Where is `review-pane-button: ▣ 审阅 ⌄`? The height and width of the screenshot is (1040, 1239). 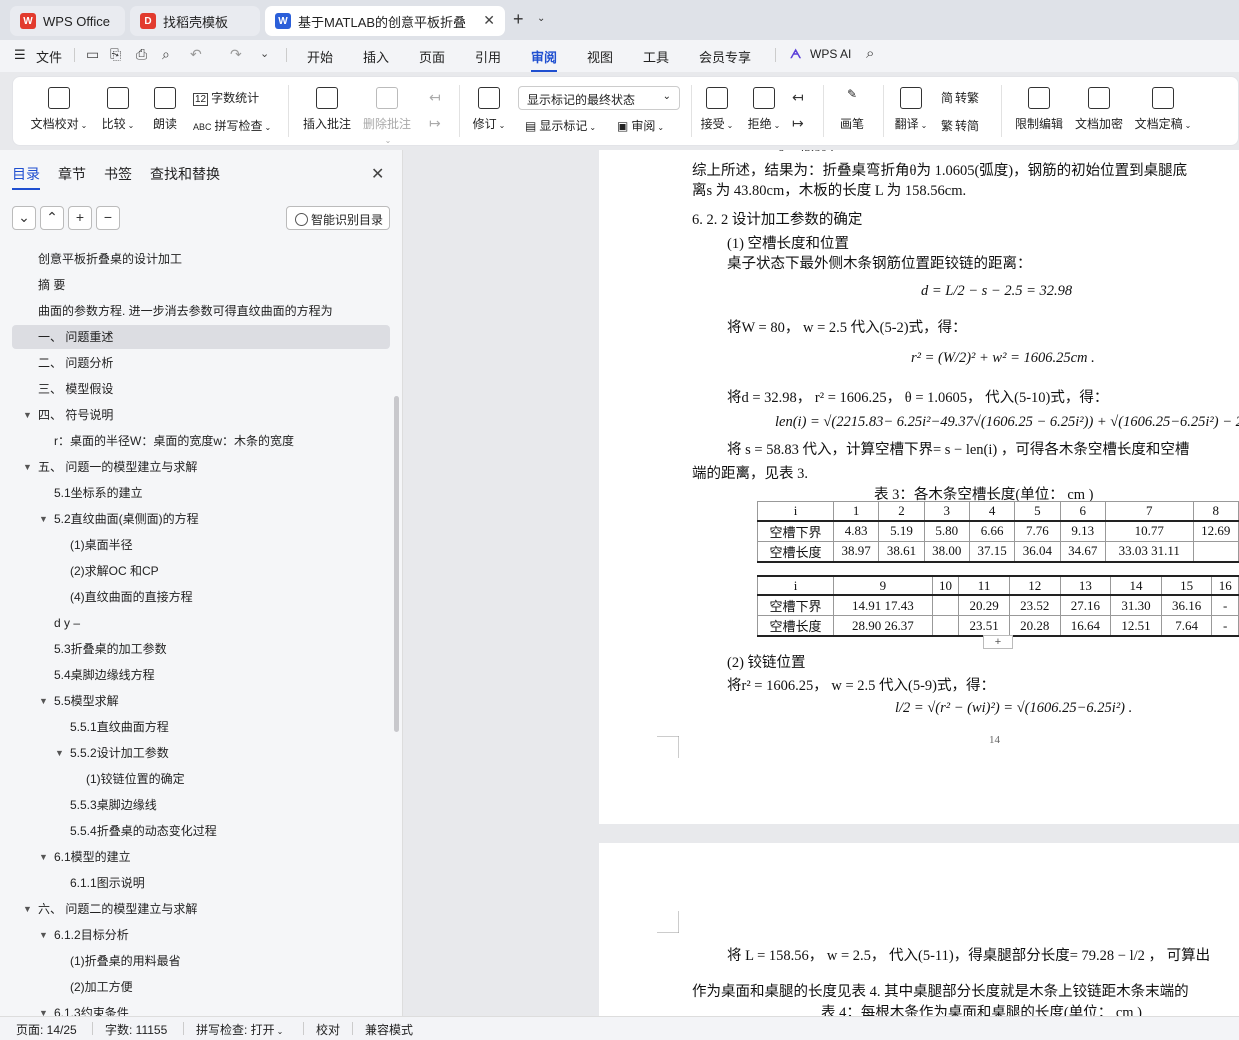 review-pane-button: ▣ 审阅 ⌄ is located at coordinates (640, 125).